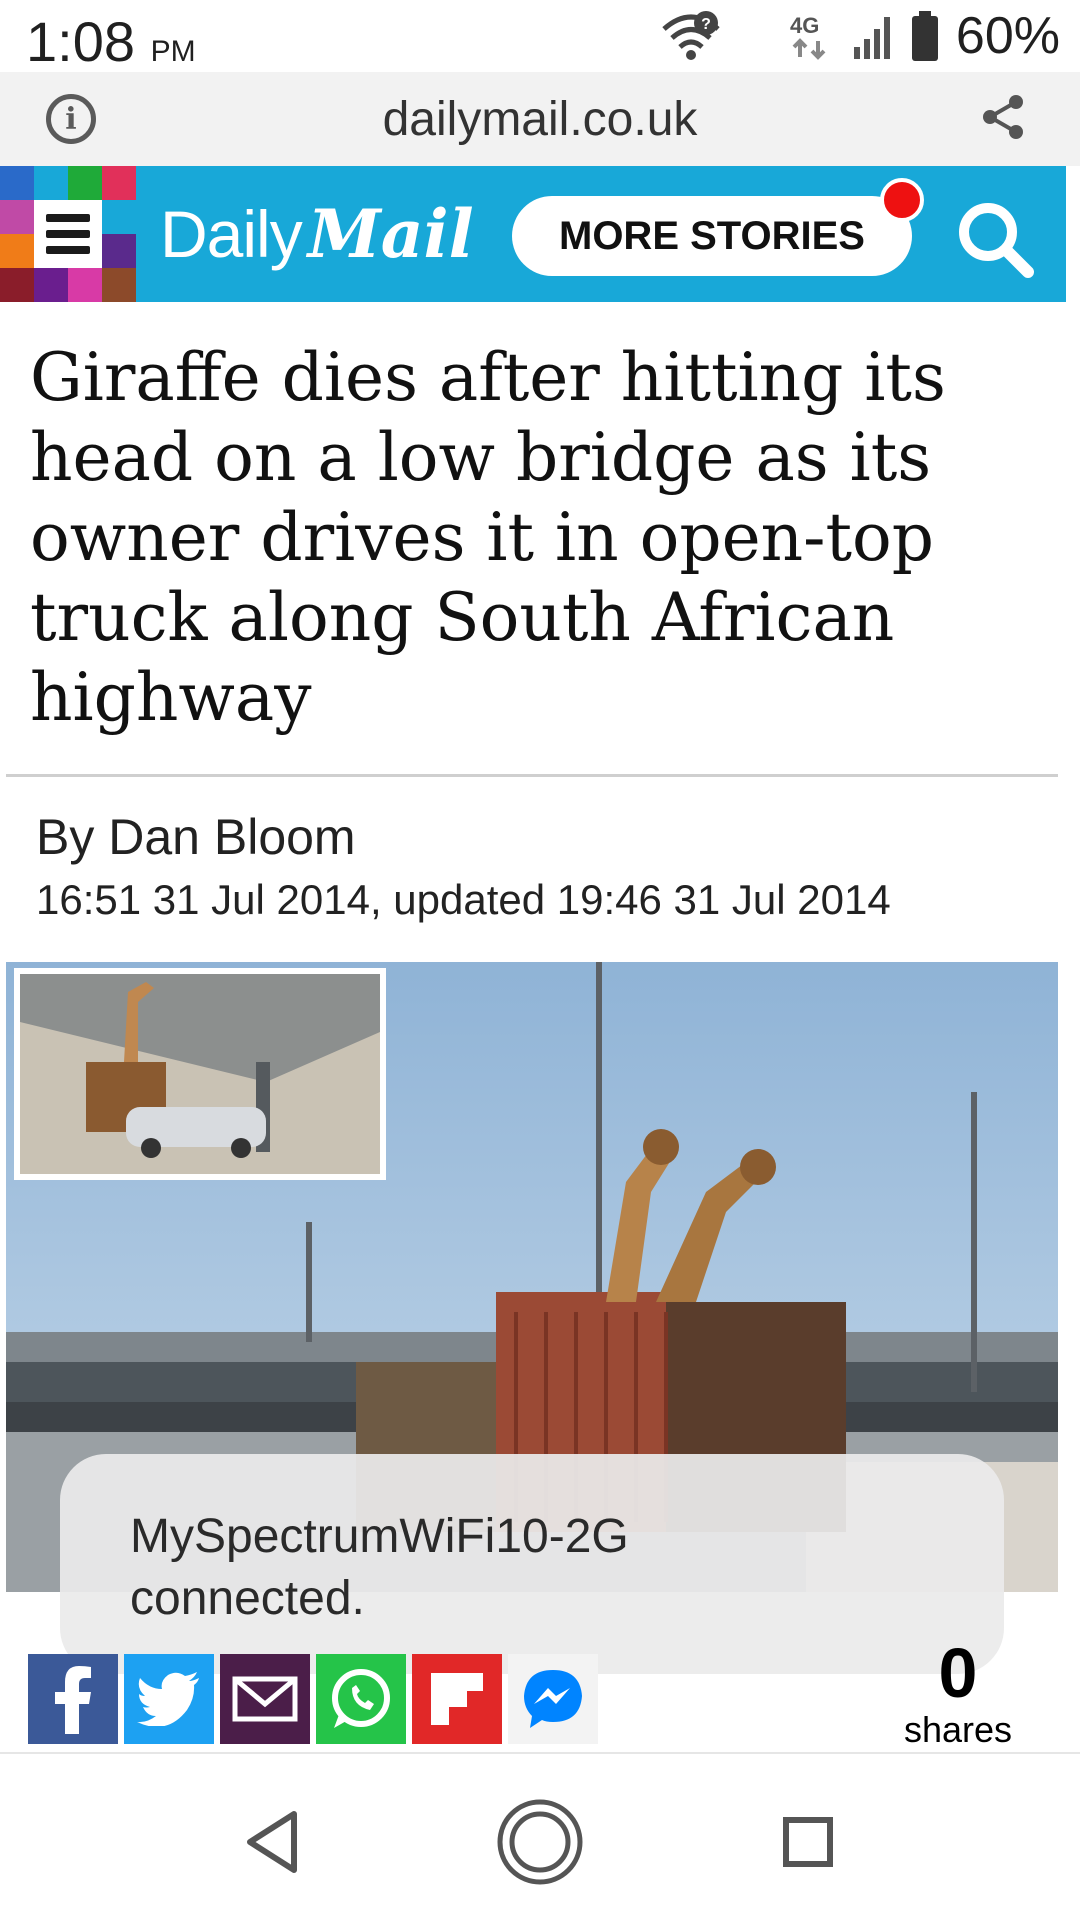 This screenshot has height=1920, width=1080. I want to click on time-text: 1:08, so click(80, 41).